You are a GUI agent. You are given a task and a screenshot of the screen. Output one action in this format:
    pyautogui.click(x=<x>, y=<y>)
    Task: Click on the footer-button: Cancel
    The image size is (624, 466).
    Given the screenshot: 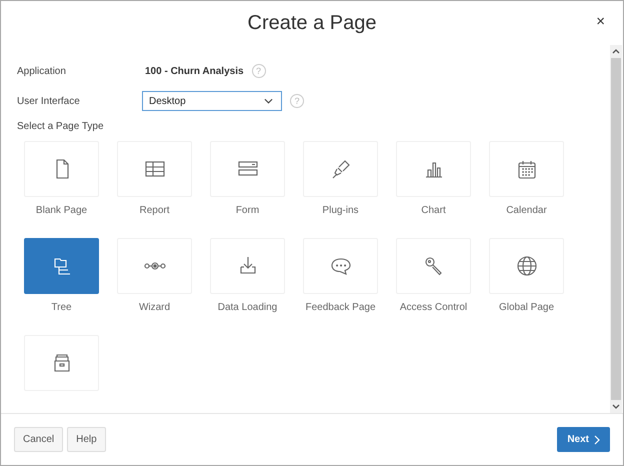 What is the action you would take?
    pyautogui.click(x=39, y=439)
    